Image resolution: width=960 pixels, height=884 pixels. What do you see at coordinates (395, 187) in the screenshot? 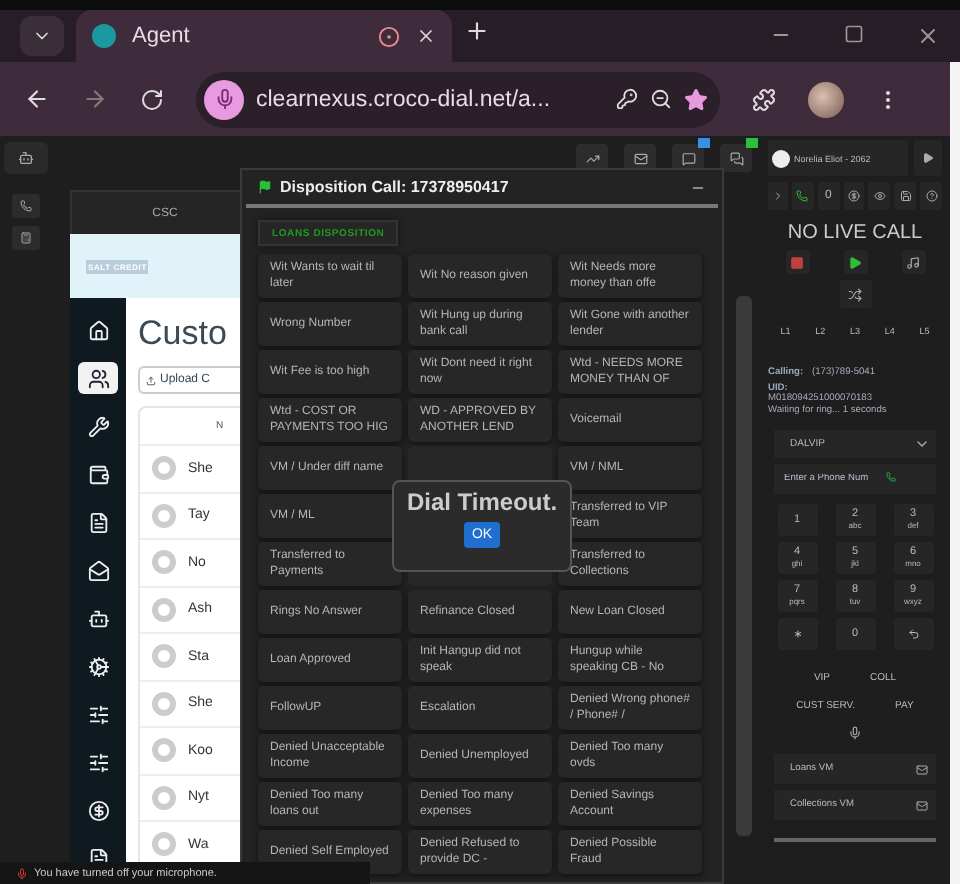
I see `dialog-title: Disposition Call: 17378950417` at bounding box center [395, 187].